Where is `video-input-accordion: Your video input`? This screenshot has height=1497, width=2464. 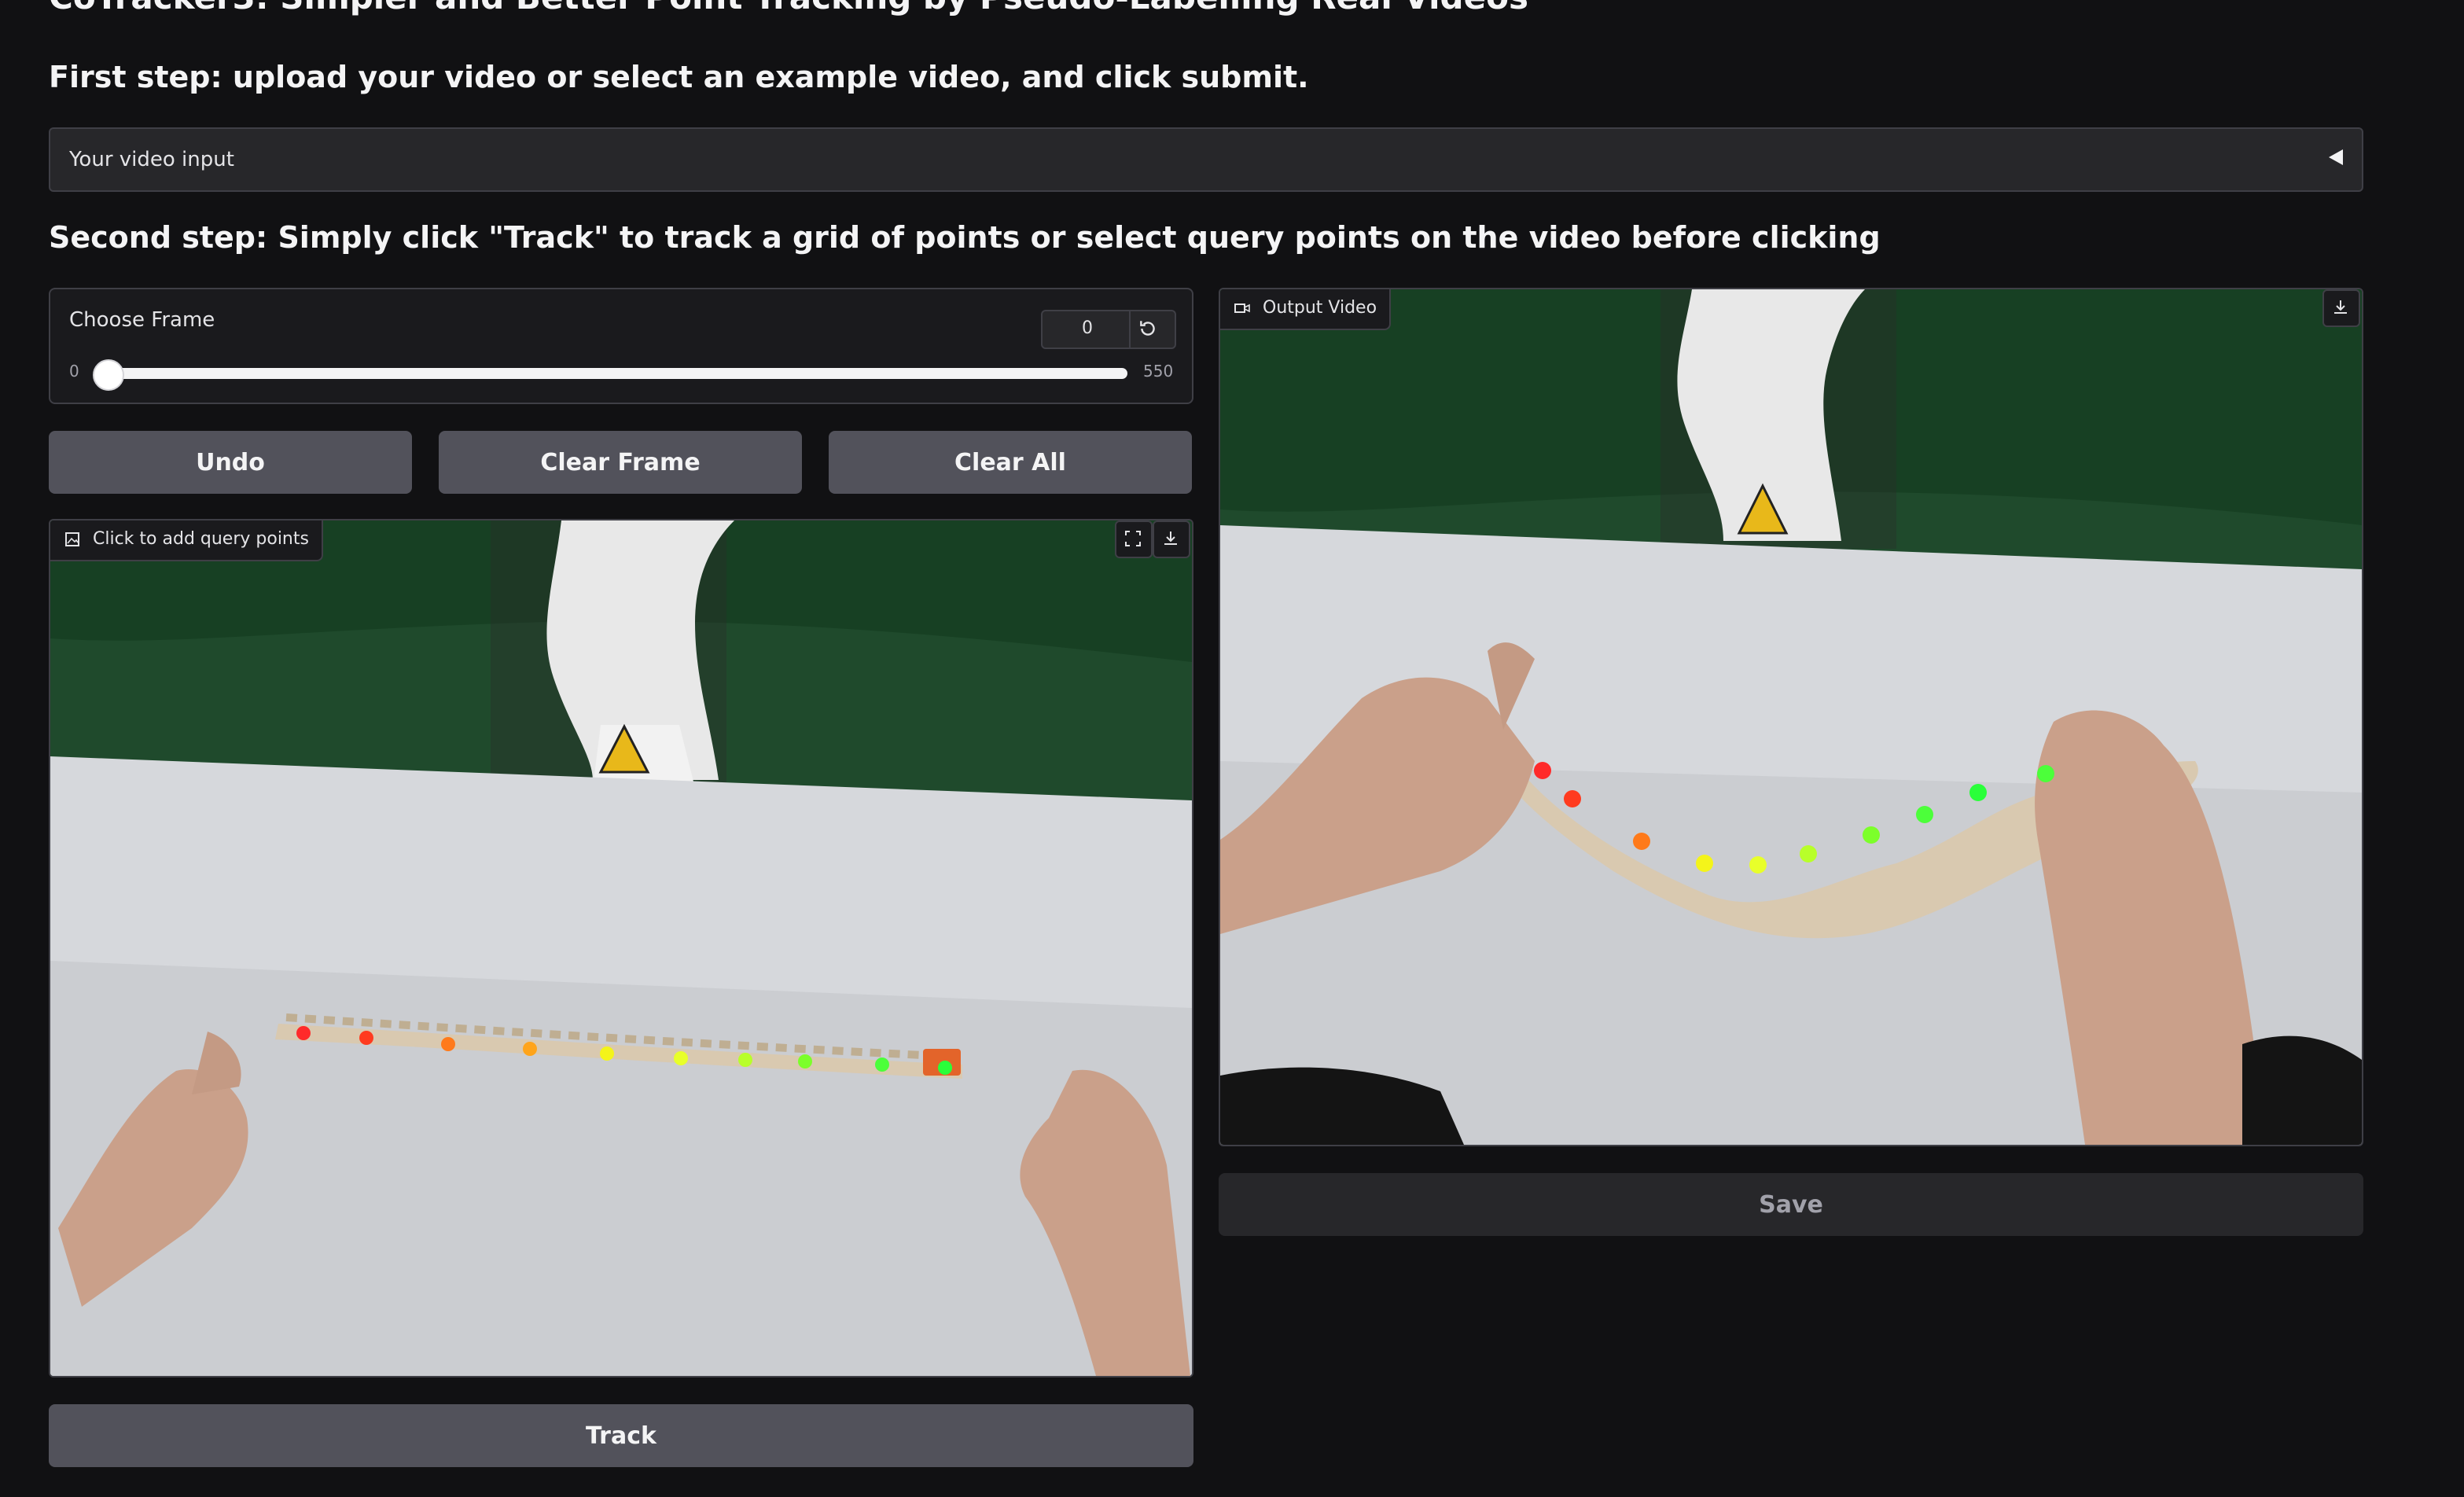
video-input-accordion: Your video input is located at coordinates (1206, 159).